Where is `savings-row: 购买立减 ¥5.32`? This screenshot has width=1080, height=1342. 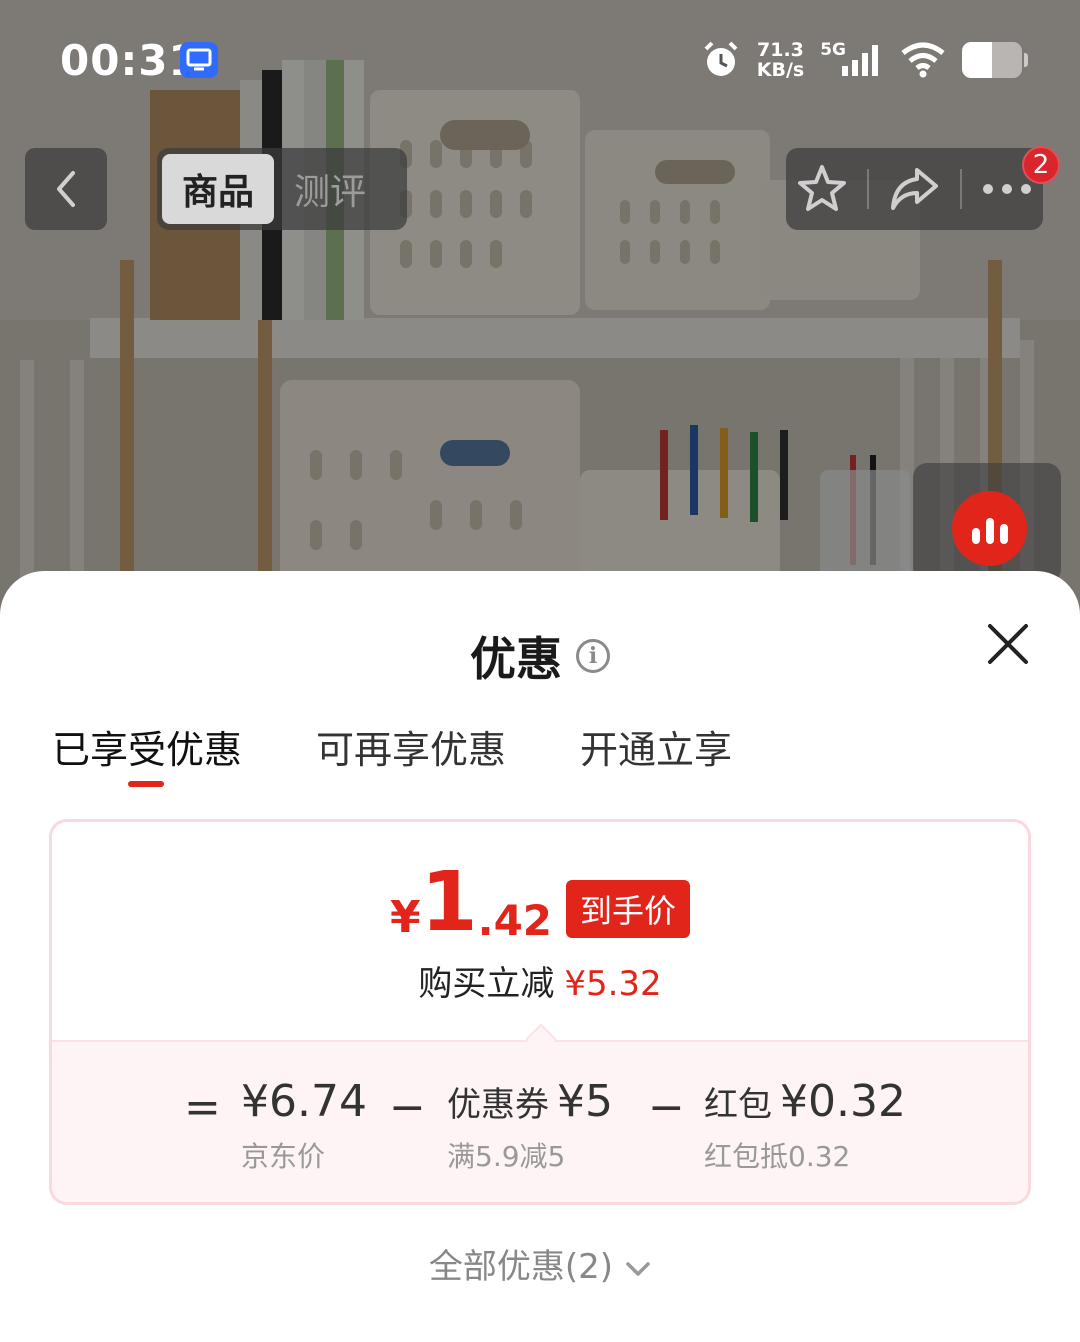 savings-row: 购买立减 ¥5.32 is located at coordinates (540, 980).